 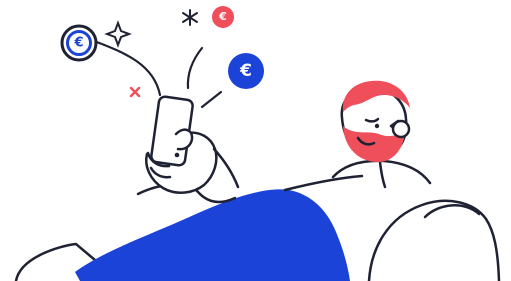 I want to click on euro-coin-red-icon: €, so click(x=223, y=17).